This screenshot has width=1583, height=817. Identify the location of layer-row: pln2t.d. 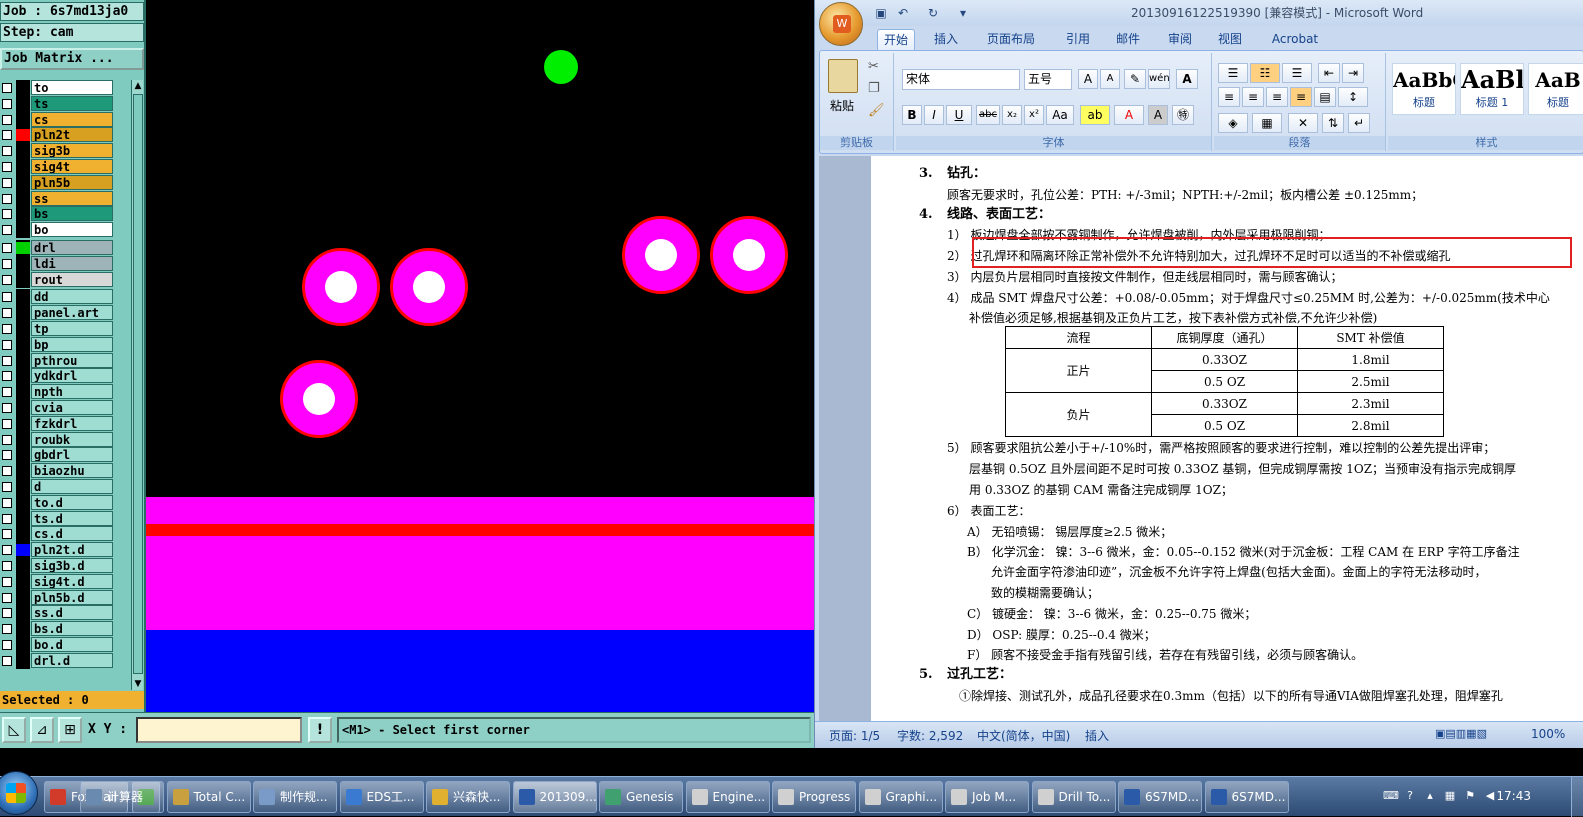
(64, 550).